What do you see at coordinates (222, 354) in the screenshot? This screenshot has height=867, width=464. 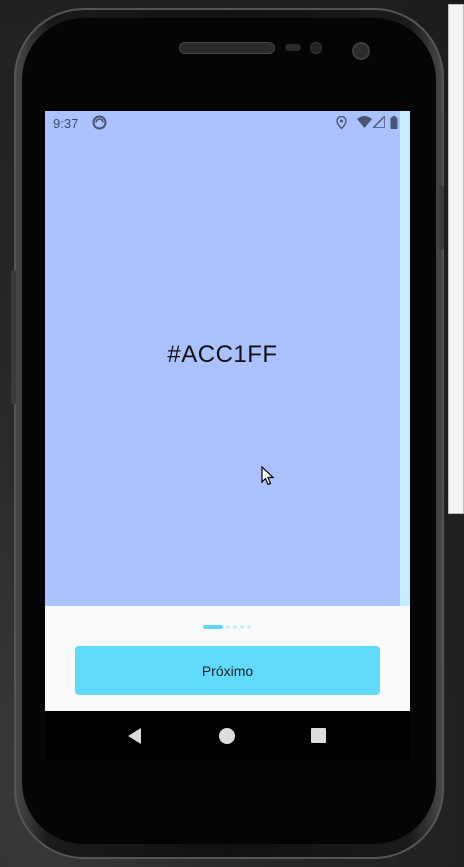 I see `color-code-title: #ACC1FF` at bounding box center [222, 354].